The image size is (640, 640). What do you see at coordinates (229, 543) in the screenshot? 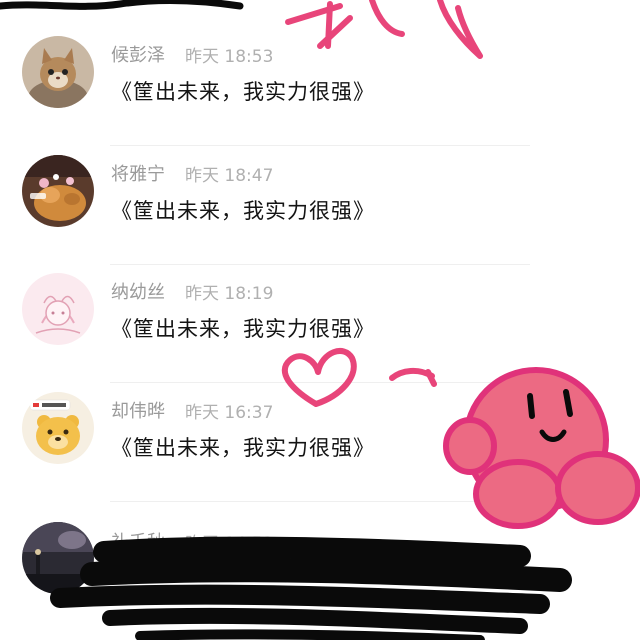
I see `comment-time: 昨天 14:52` at bounding box center [229, 543].